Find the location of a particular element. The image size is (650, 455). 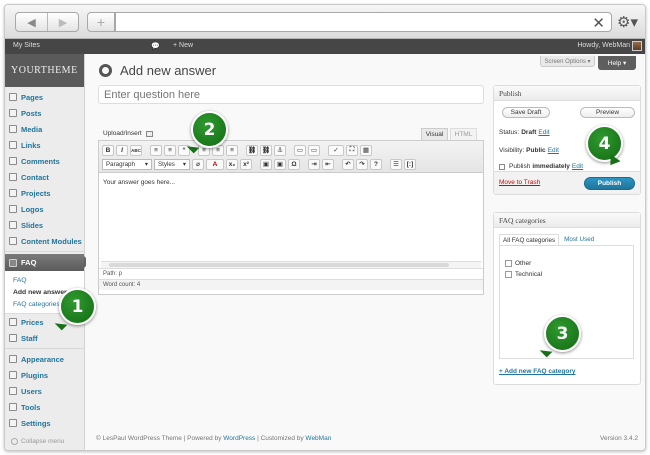

sidebar-item-slides: Slides is located at coordinates (44, 225).